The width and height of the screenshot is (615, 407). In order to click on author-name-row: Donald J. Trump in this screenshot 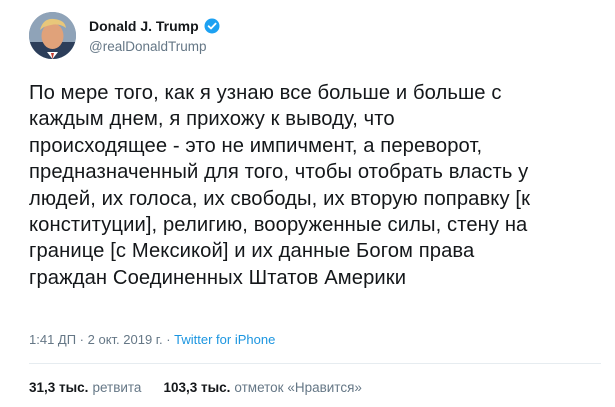, I will do `click(154, 26)`.